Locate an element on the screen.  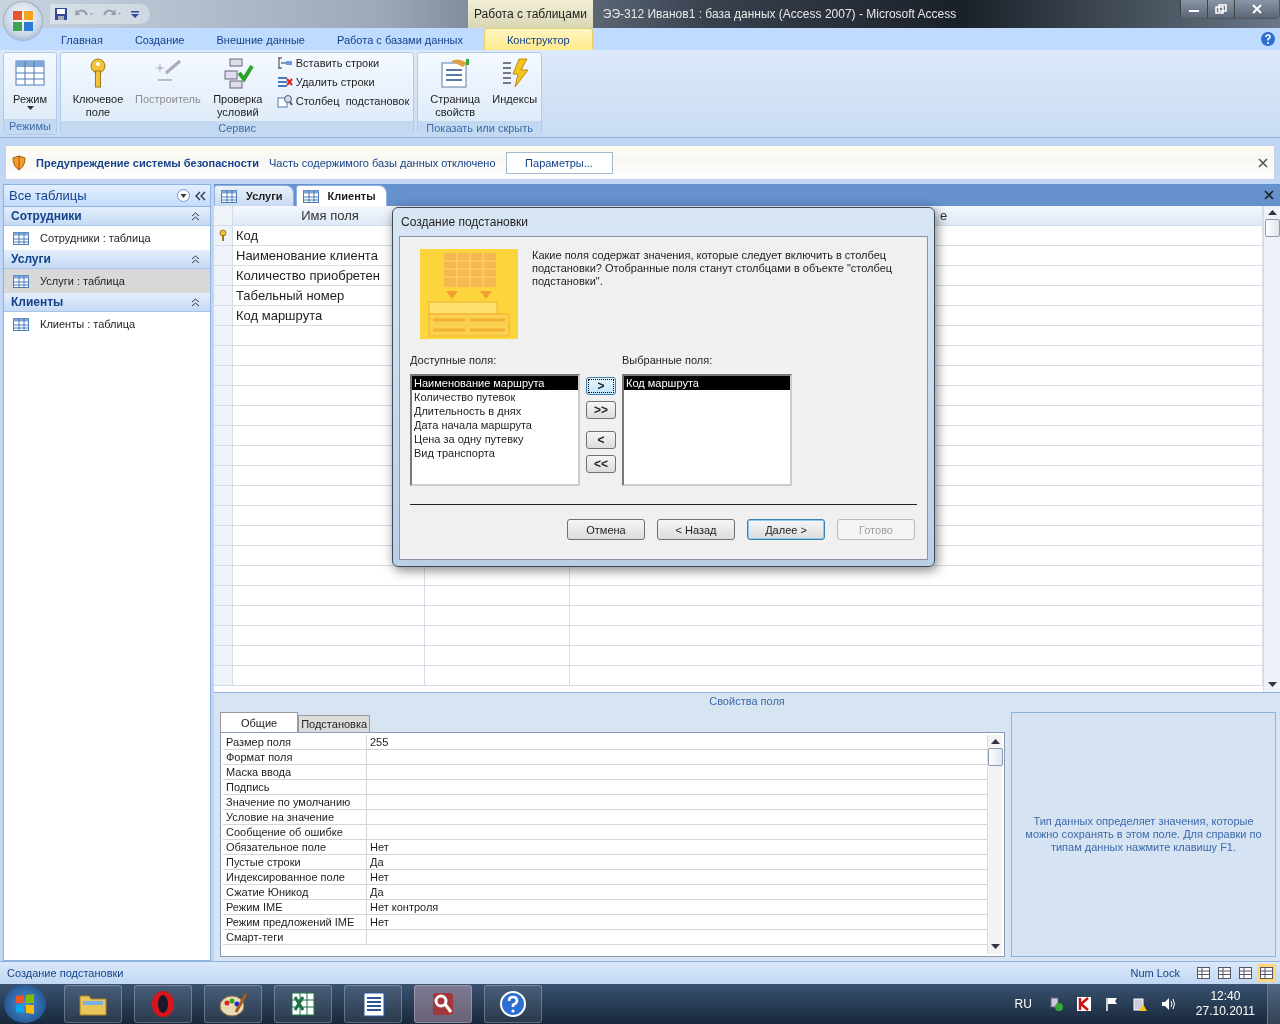
list-item: Наименование маршрута is located at coordinates (495, 383).